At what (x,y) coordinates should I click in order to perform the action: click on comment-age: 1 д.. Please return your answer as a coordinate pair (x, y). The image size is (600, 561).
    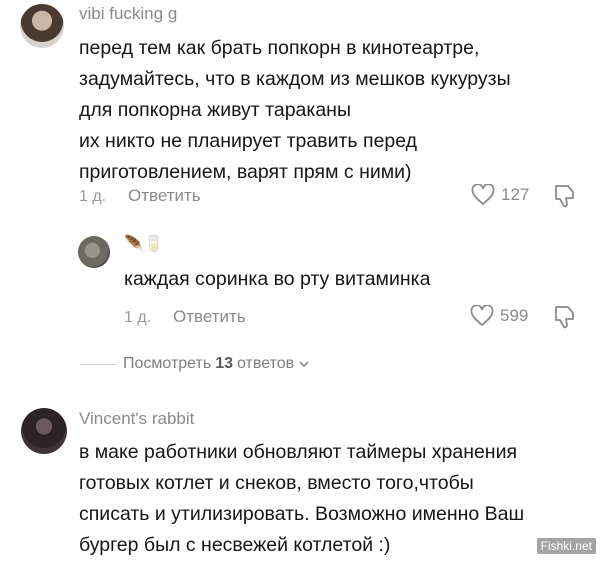
    Looking at the image, I should click on (93, 196).